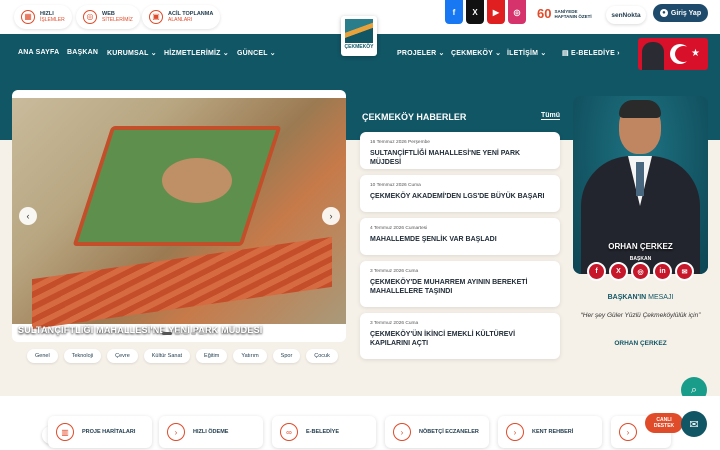  Describe the element at coordinates (212, 356) in the screenshot. I see `tag-egitim: Eğitim` at that location.